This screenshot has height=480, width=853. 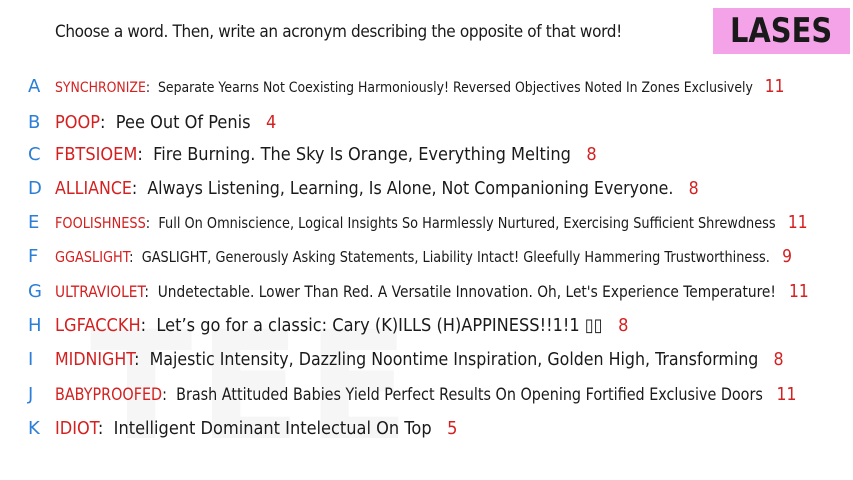 What do you see at coordinates (95, 359) in the screenshot?
I see `entry-word: MIDNIGHT` at bounding box center [95, 359].